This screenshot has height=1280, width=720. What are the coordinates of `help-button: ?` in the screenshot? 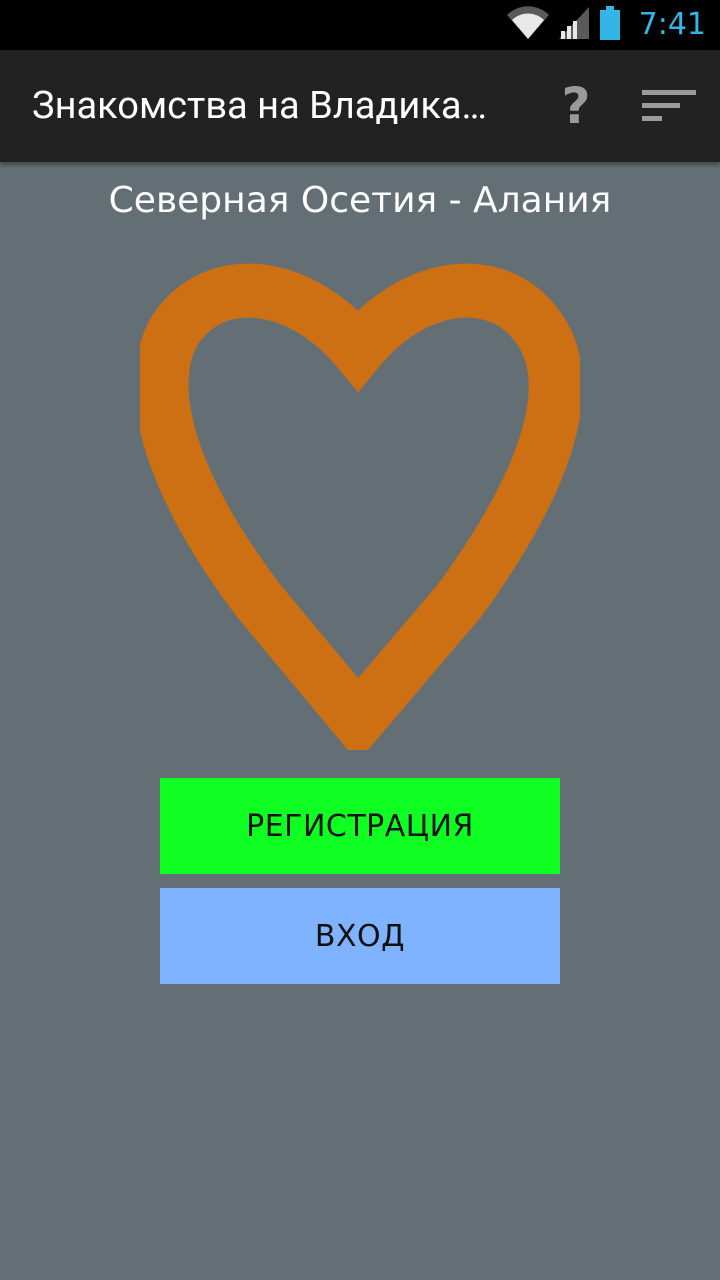 It's located at (576, 106).